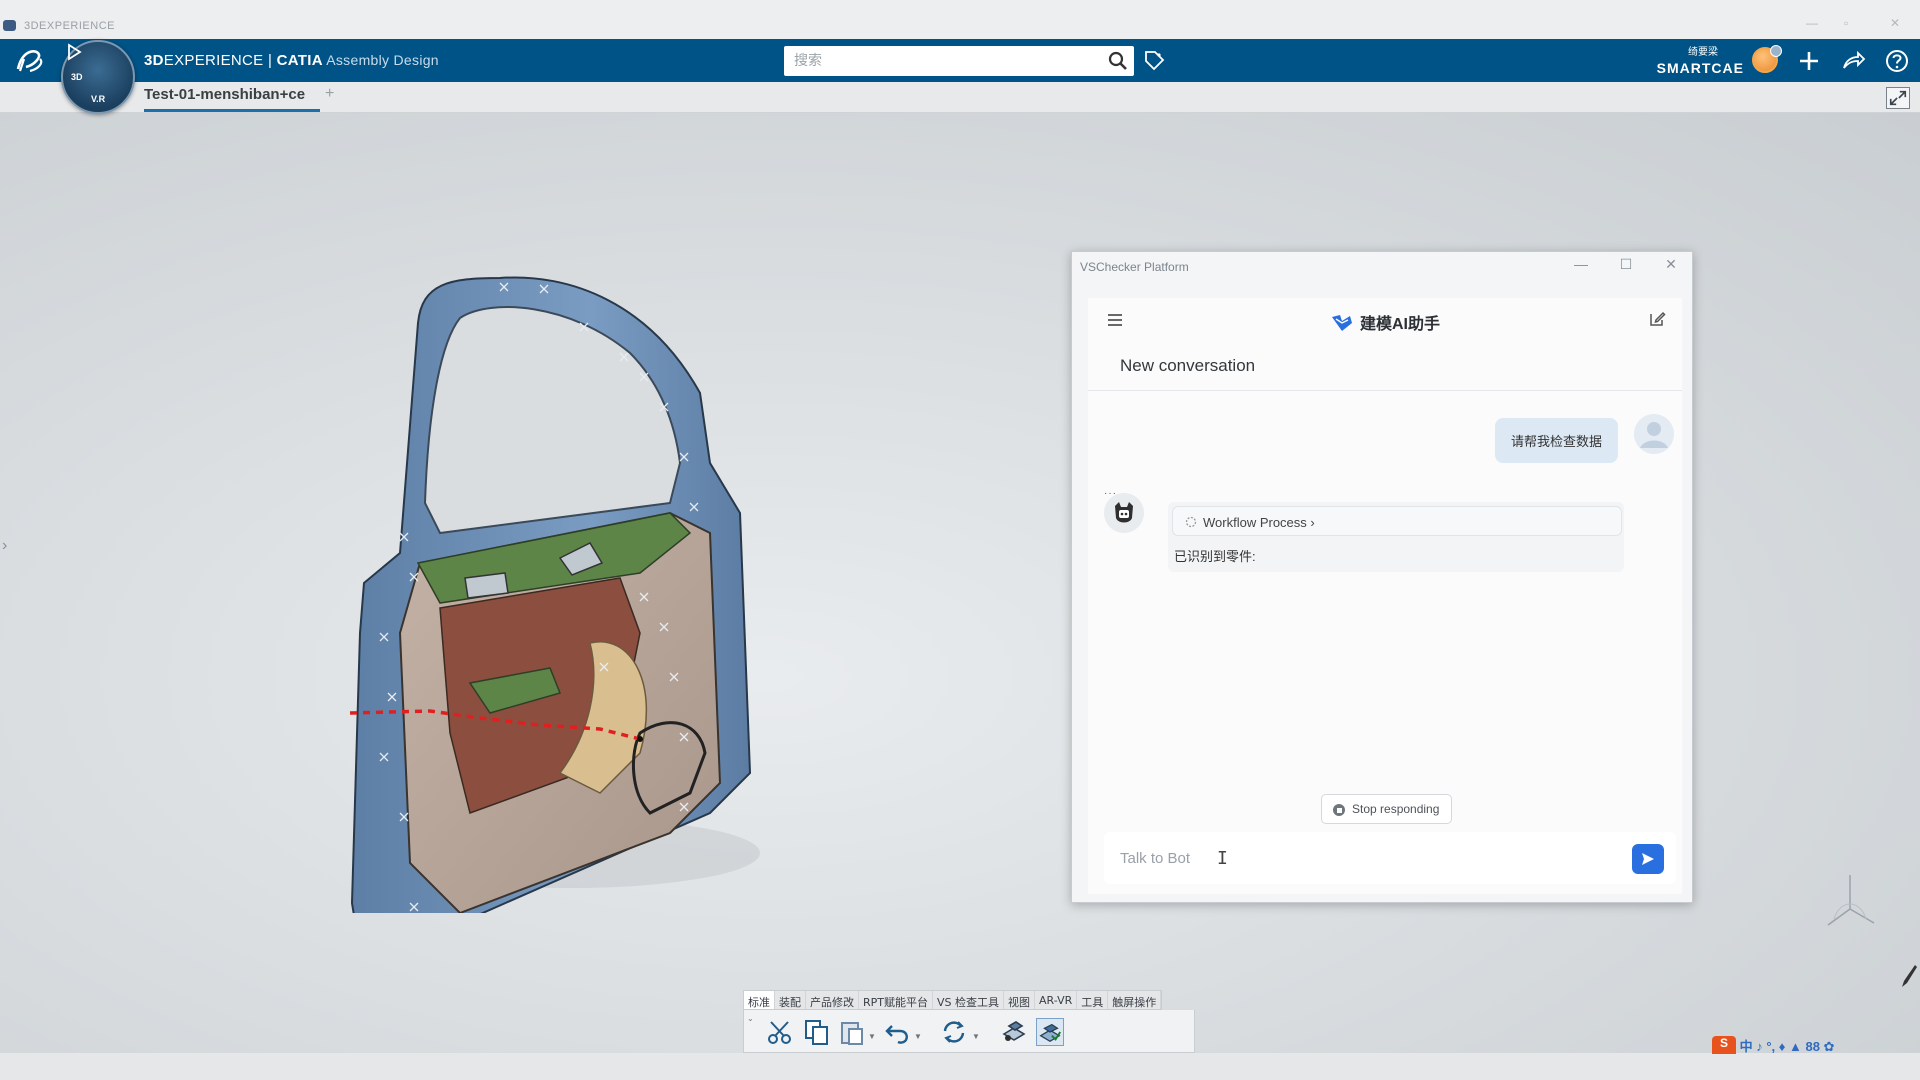 Image resolution: width=1920 pixels, height=1080 pixels. I want to click on copy-icon, so click(816, 1032).